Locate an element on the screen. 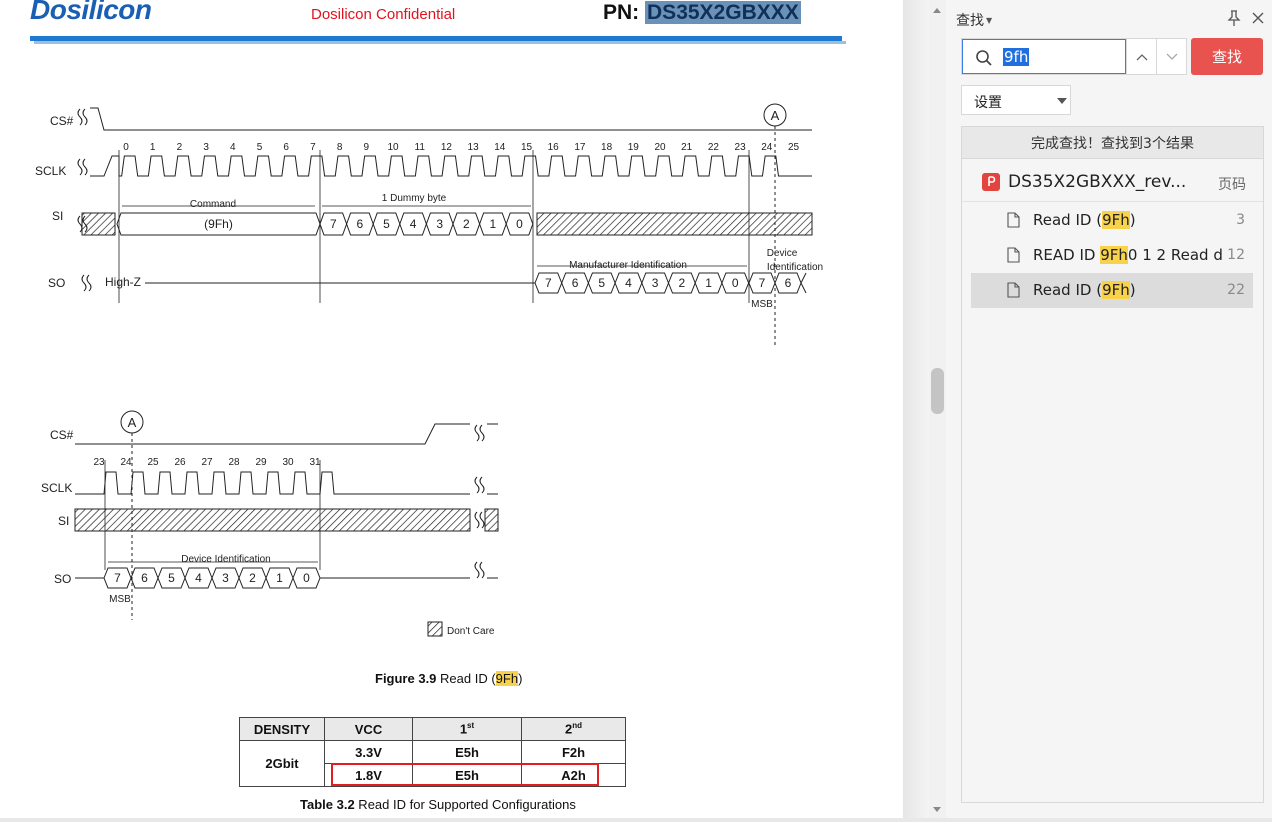 The image size is (1272, 822). close-icon is located at coordinates (1258, 18).